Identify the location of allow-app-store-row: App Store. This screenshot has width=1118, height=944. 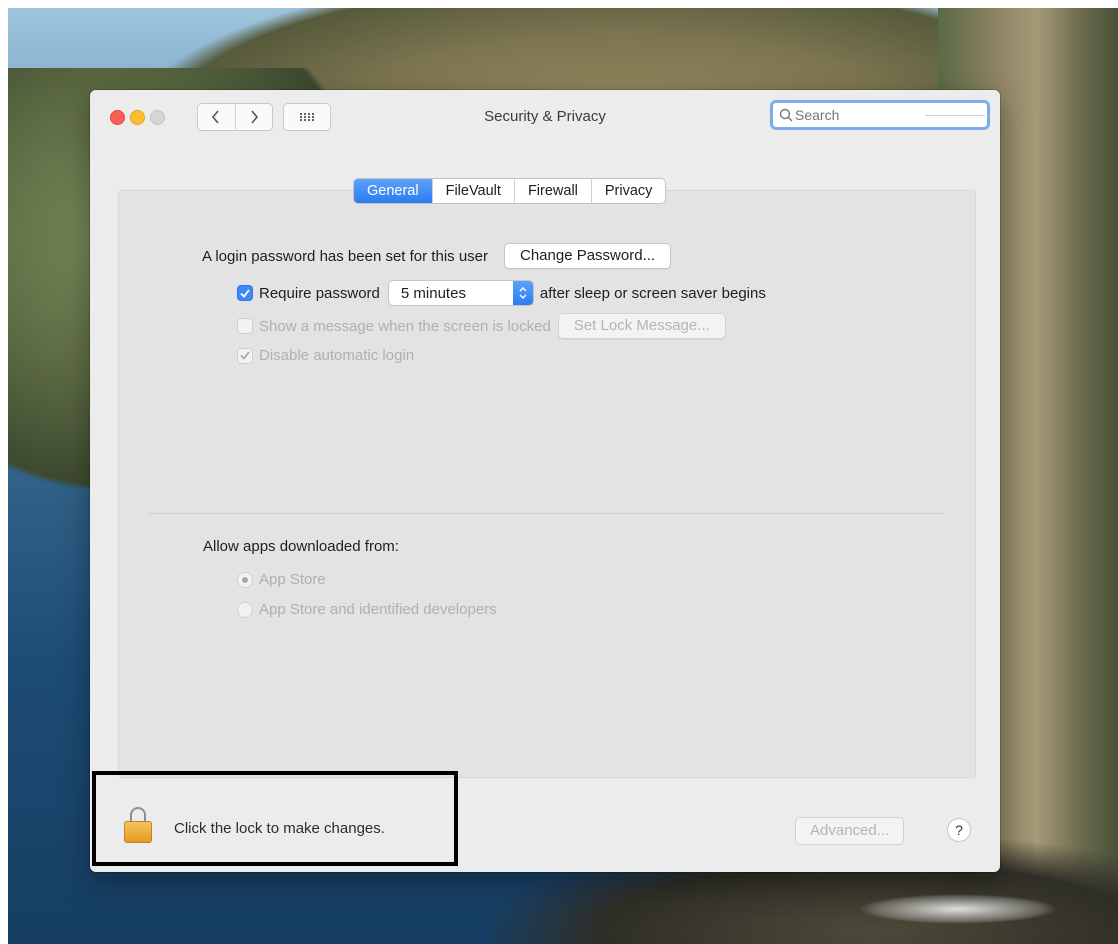
(281, 579).